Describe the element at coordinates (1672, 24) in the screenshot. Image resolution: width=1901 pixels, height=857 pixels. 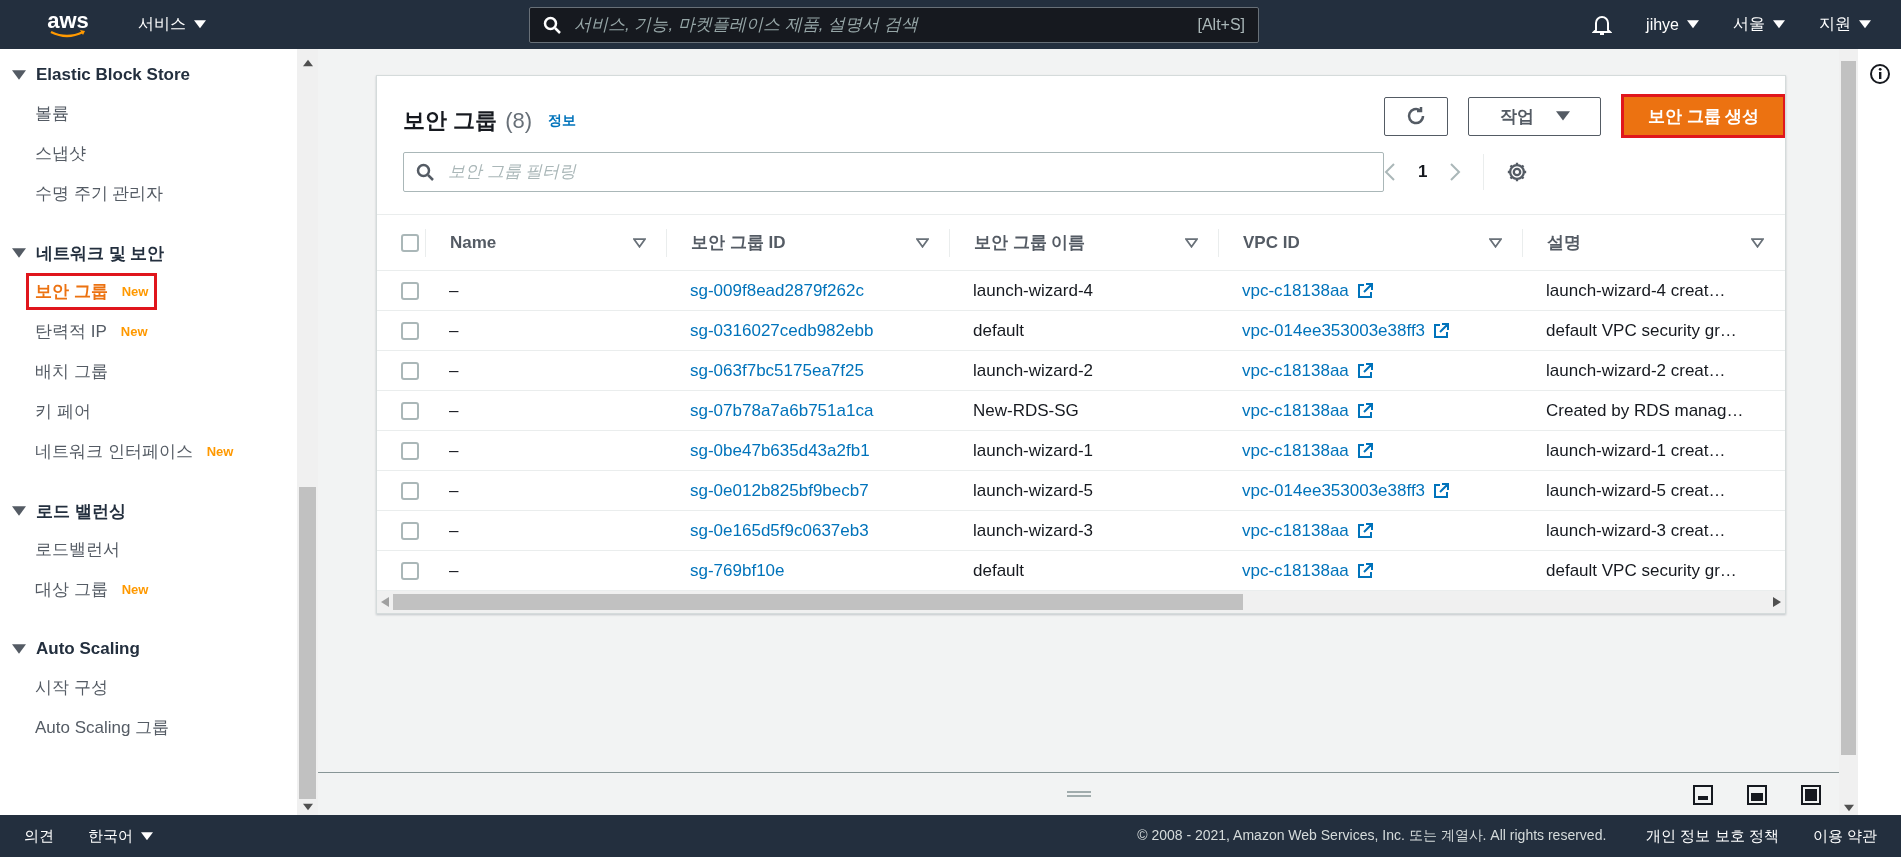
I see `top-menu: jihye` at that location.